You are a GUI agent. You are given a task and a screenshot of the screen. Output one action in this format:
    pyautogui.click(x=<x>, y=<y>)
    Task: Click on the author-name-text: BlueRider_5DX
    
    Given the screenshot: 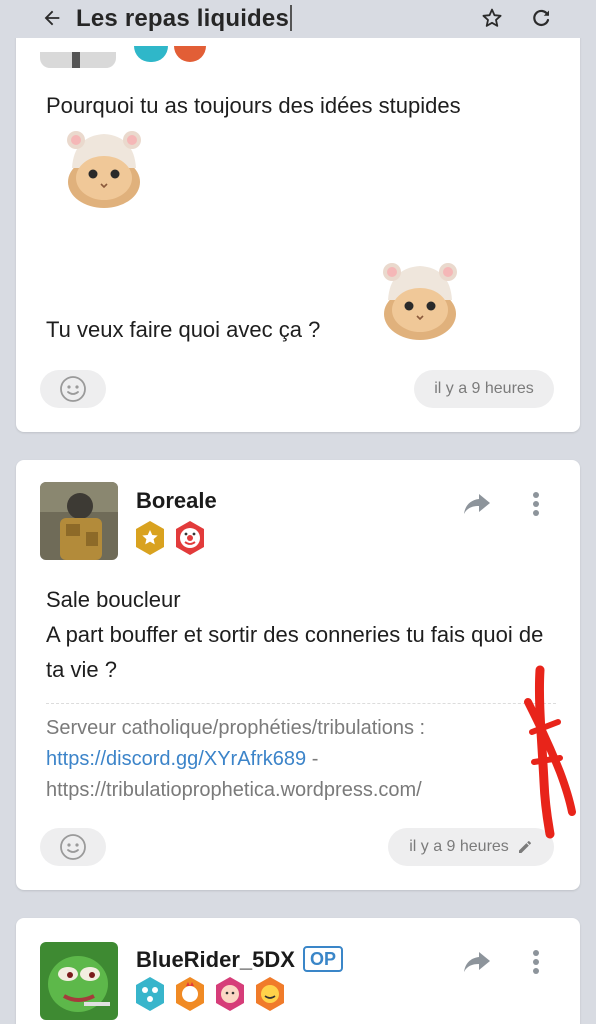 What is the action you would take?
    pyautogui.click(x=215, y=959)
    